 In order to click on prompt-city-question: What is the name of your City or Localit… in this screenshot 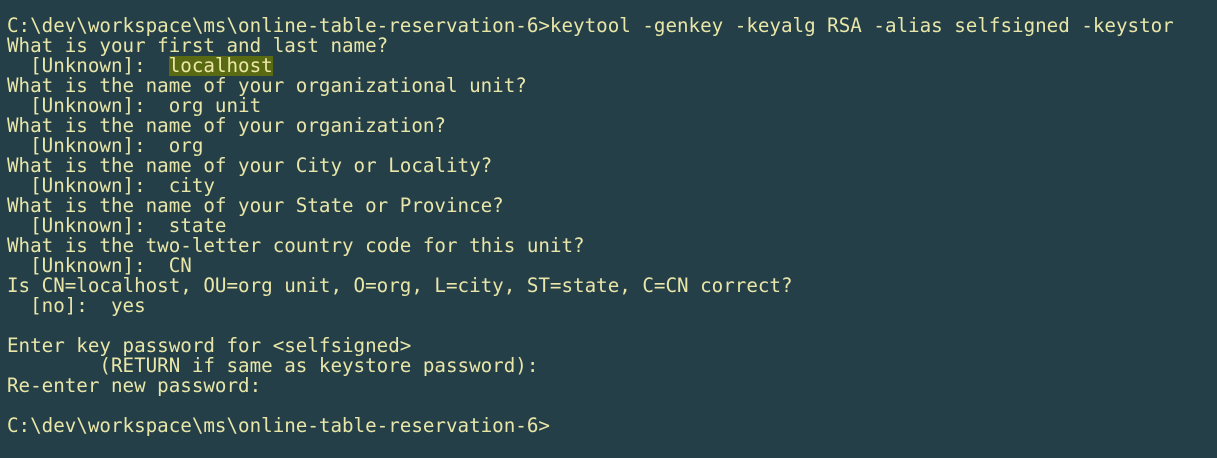, I will do `click(250, 166)`.